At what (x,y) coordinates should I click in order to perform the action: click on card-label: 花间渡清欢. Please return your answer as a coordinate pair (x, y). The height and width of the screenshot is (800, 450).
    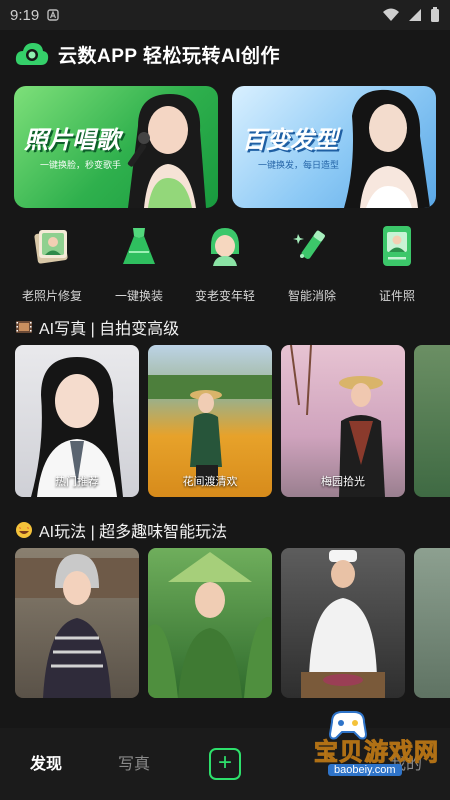
    Looking at the image, I should click on (210, 482).